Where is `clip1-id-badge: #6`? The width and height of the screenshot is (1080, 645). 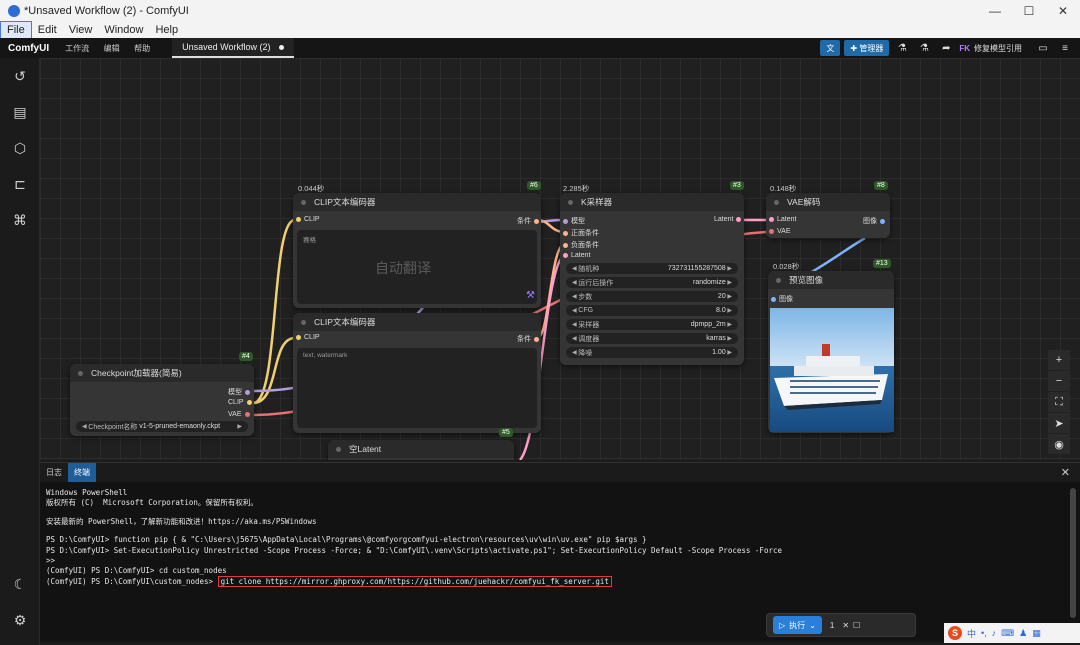 clip1-id-badge: #6 is located at coordinates (534, 185).